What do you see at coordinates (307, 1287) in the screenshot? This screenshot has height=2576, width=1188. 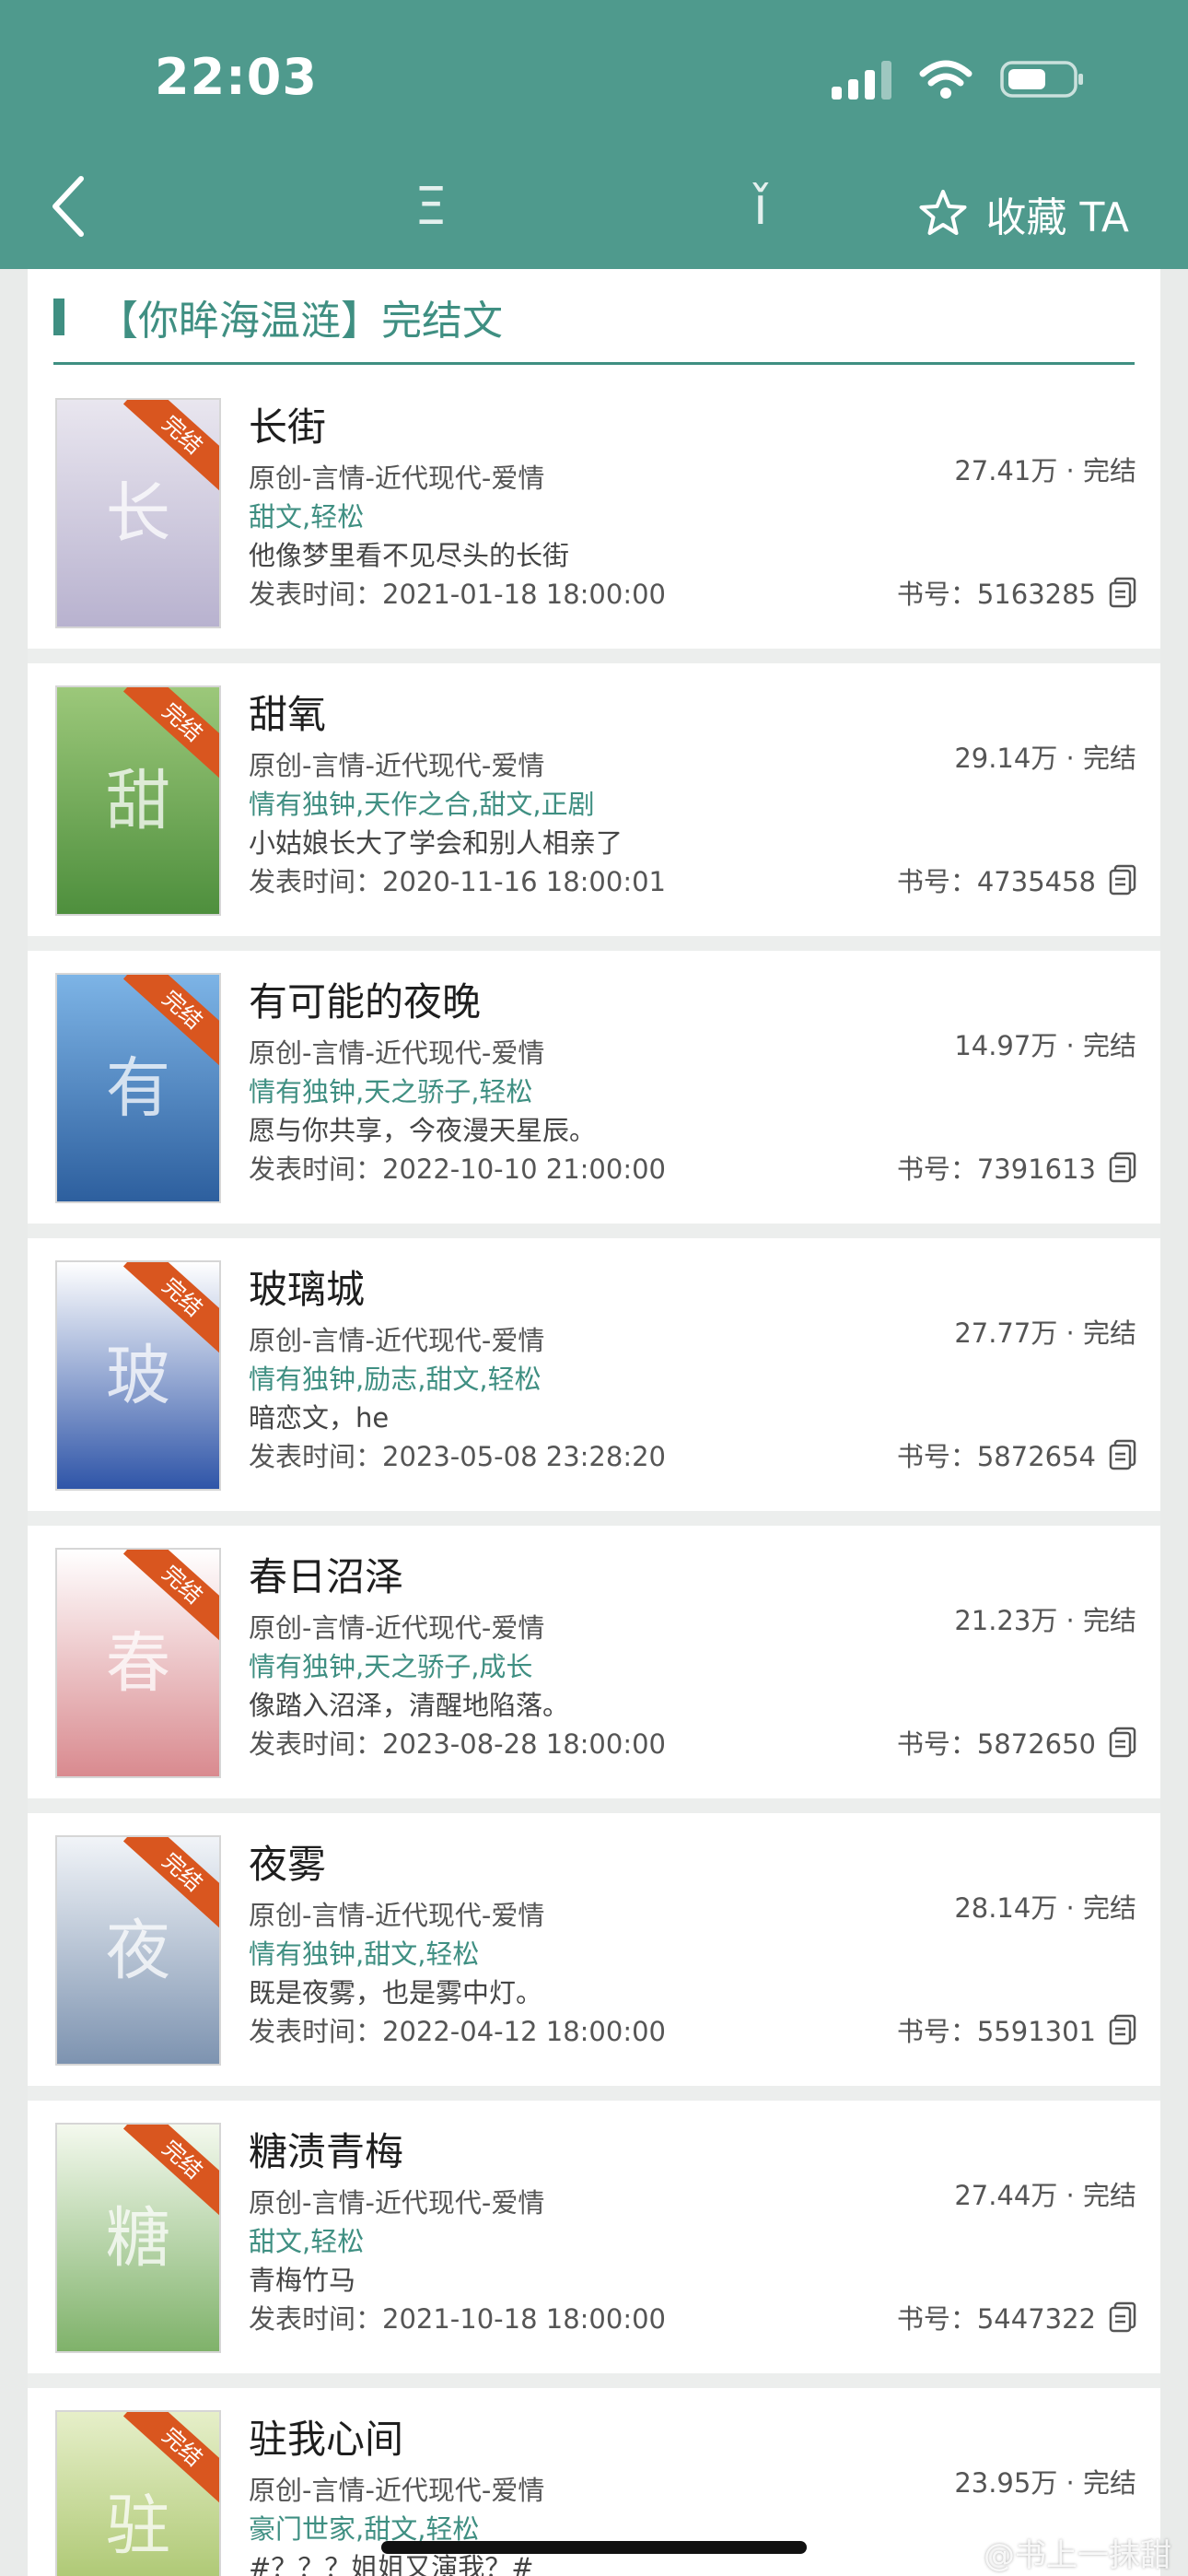 I see `book-title: 玻璃城` at bounding box center [307, 1287].